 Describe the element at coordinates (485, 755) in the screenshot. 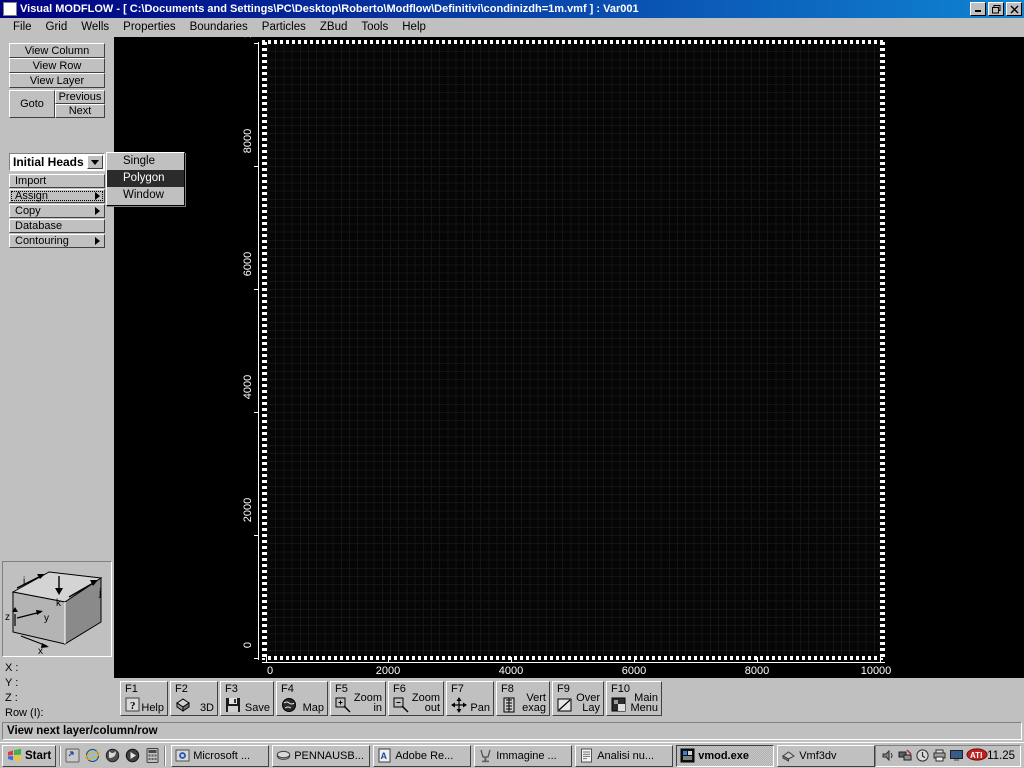

I see `imaging-icon` at that location.